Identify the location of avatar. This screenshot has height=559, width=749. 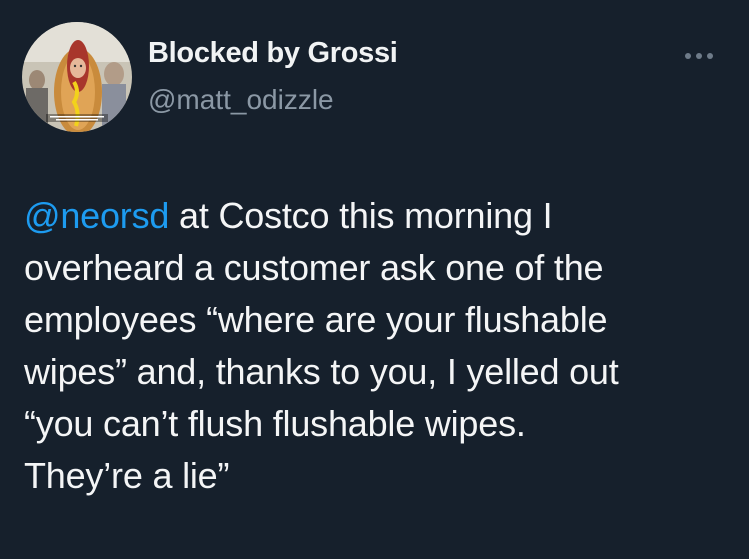
(77, 77).